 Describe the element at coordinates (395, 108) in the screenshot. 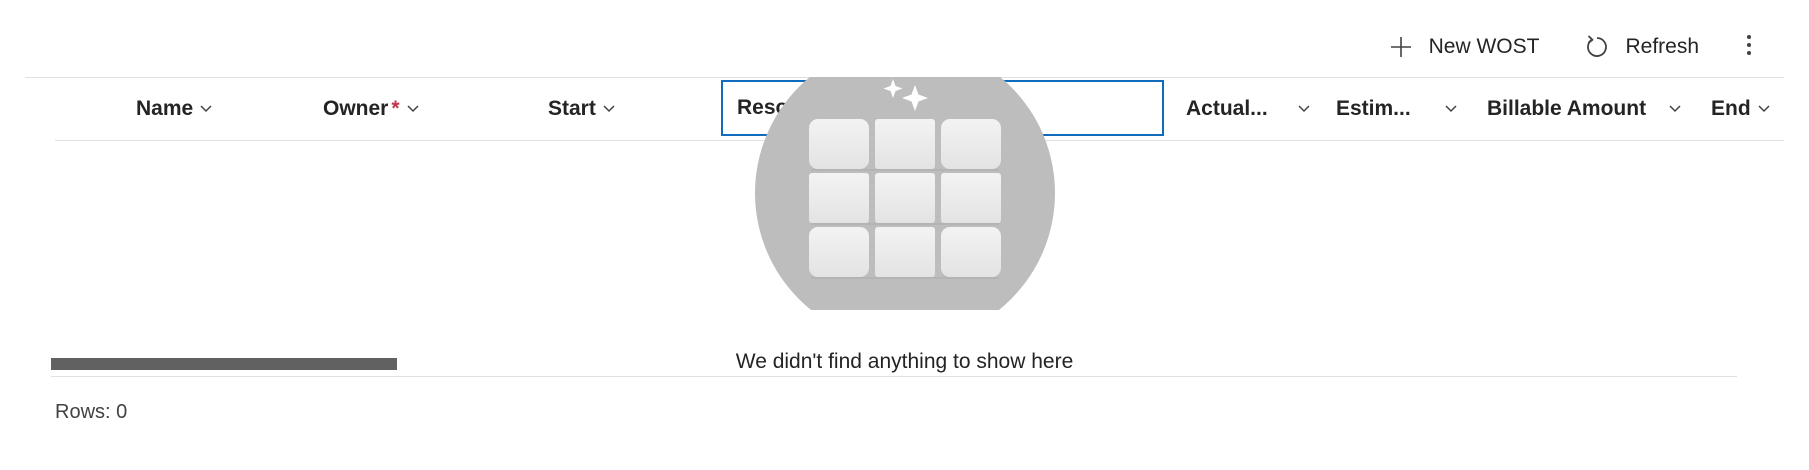

I see `required-indicator: *` at that location.